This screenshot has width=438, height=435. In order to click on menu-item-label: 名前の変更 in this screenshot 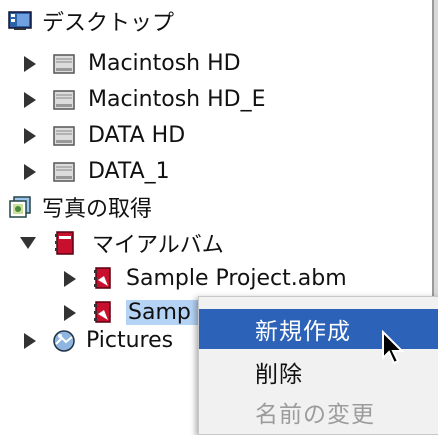, I will do `click(315, 415)`.